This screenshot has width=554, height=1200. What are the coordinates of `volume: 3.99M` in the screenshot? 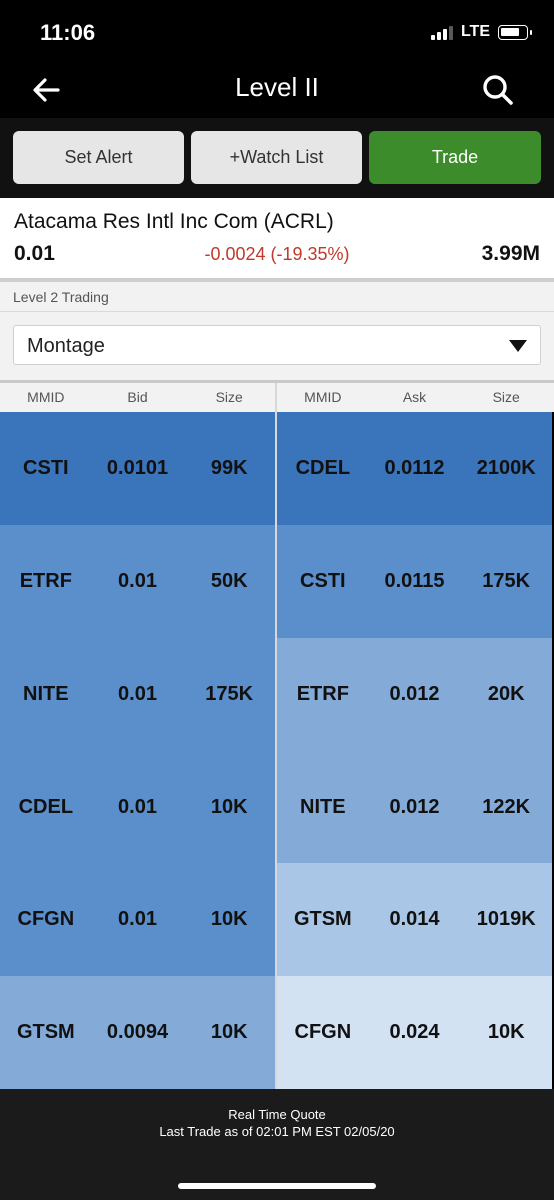 It's located at (510, 253).